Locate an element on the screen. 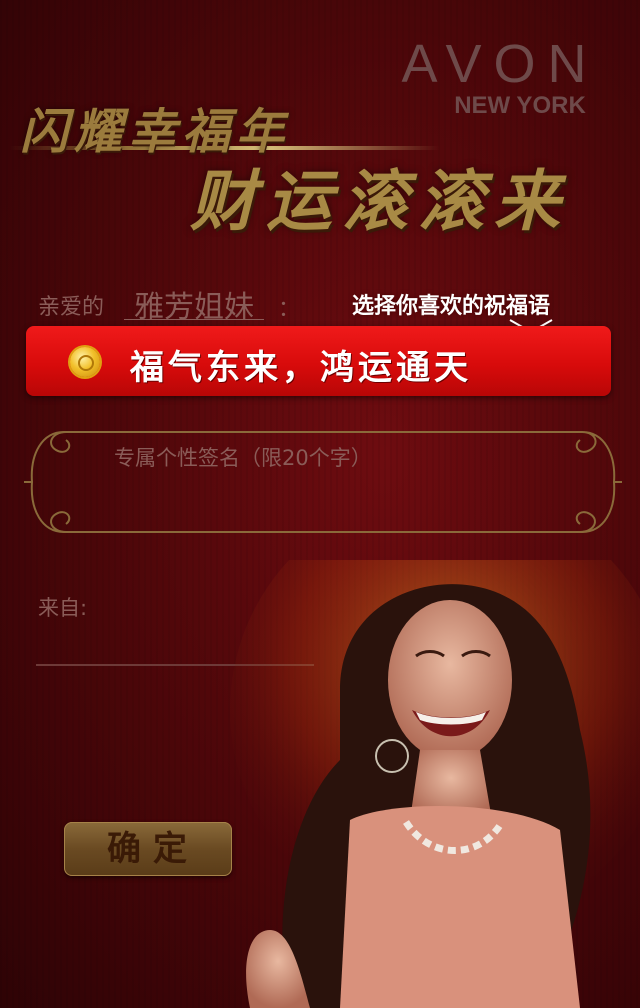  greeting-colon: ： is located at coordinates (289, 309).